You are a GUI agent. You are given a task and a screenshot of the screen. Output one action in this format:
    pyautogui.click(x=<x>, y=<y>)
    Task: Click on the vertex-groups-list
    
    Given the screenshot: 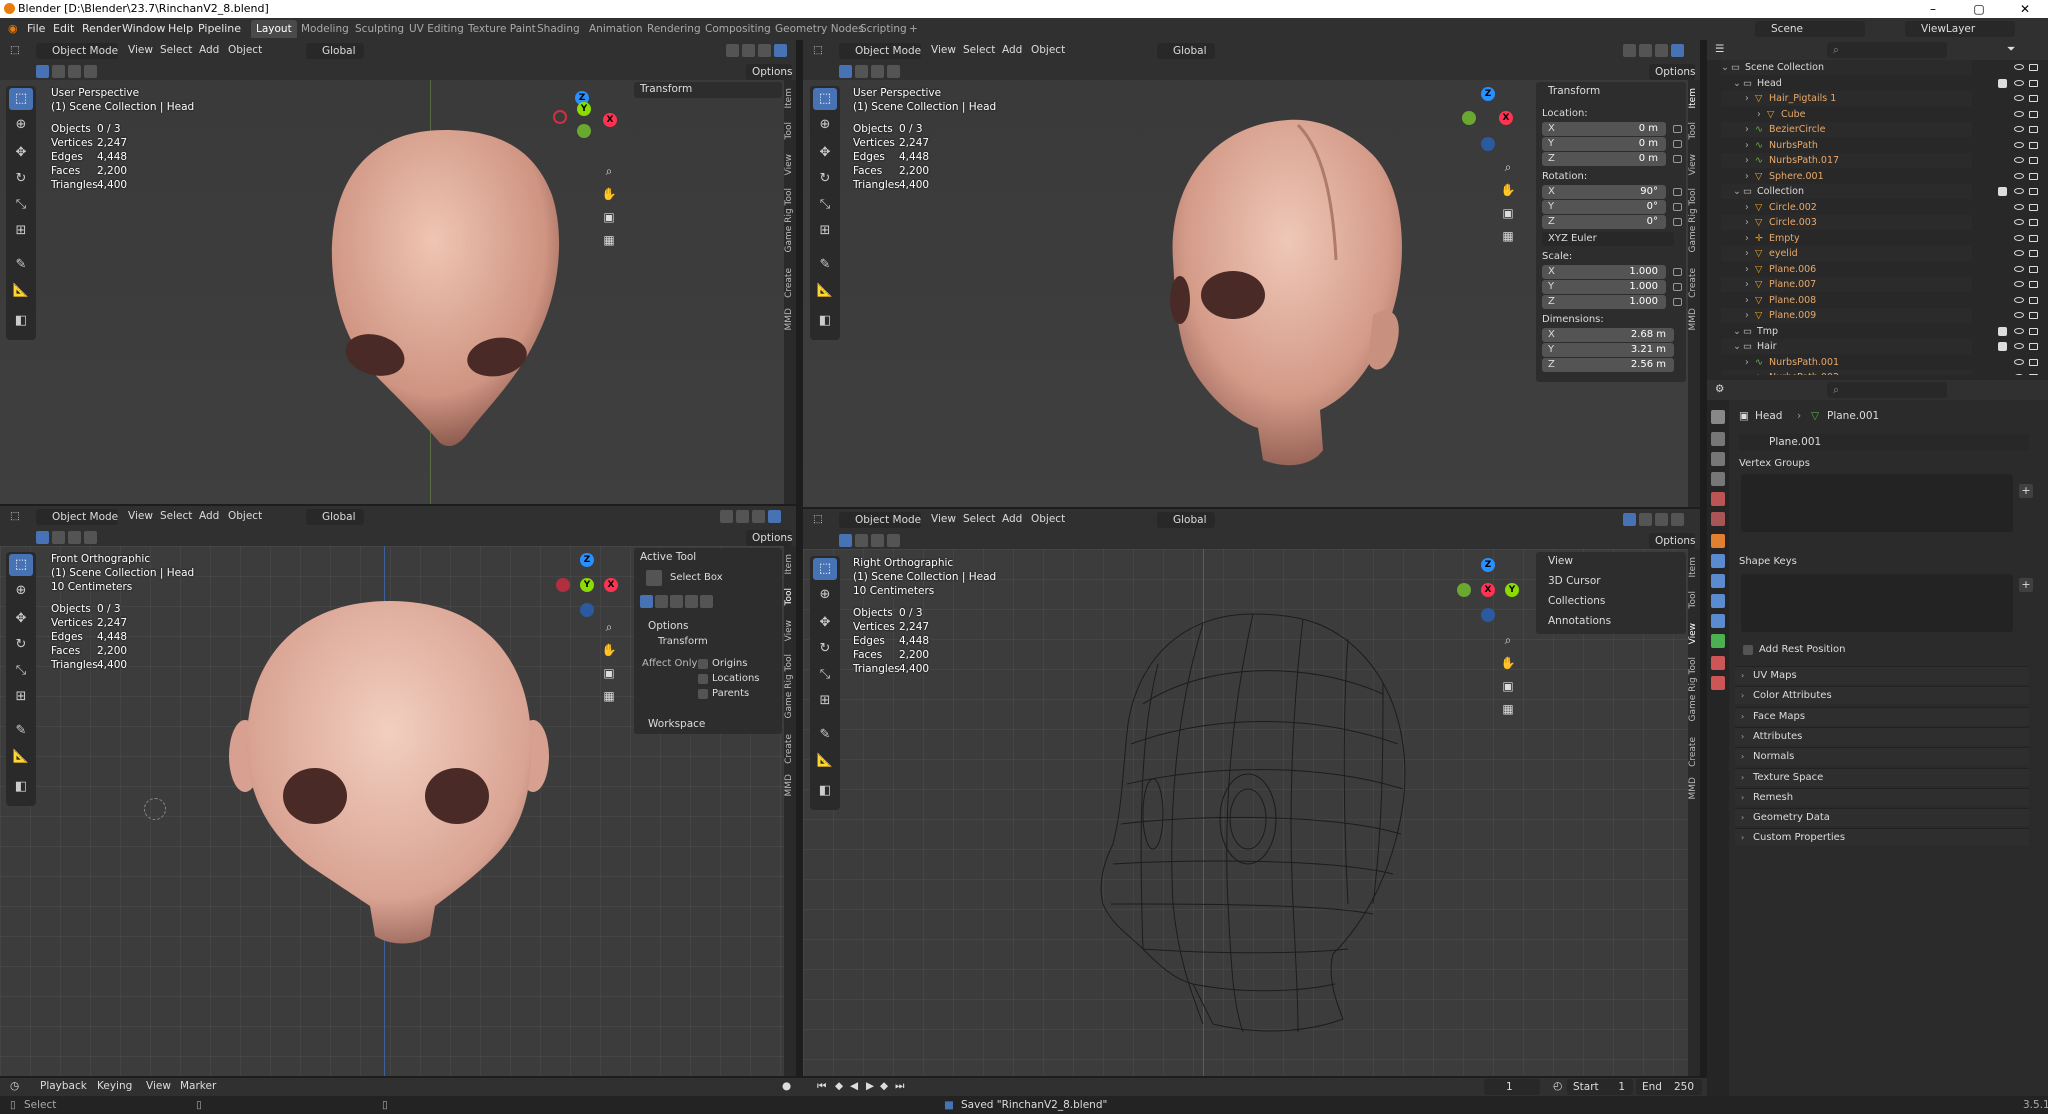 What is the action you would take?
    pyautogui.click(x=1877, y=503)
    